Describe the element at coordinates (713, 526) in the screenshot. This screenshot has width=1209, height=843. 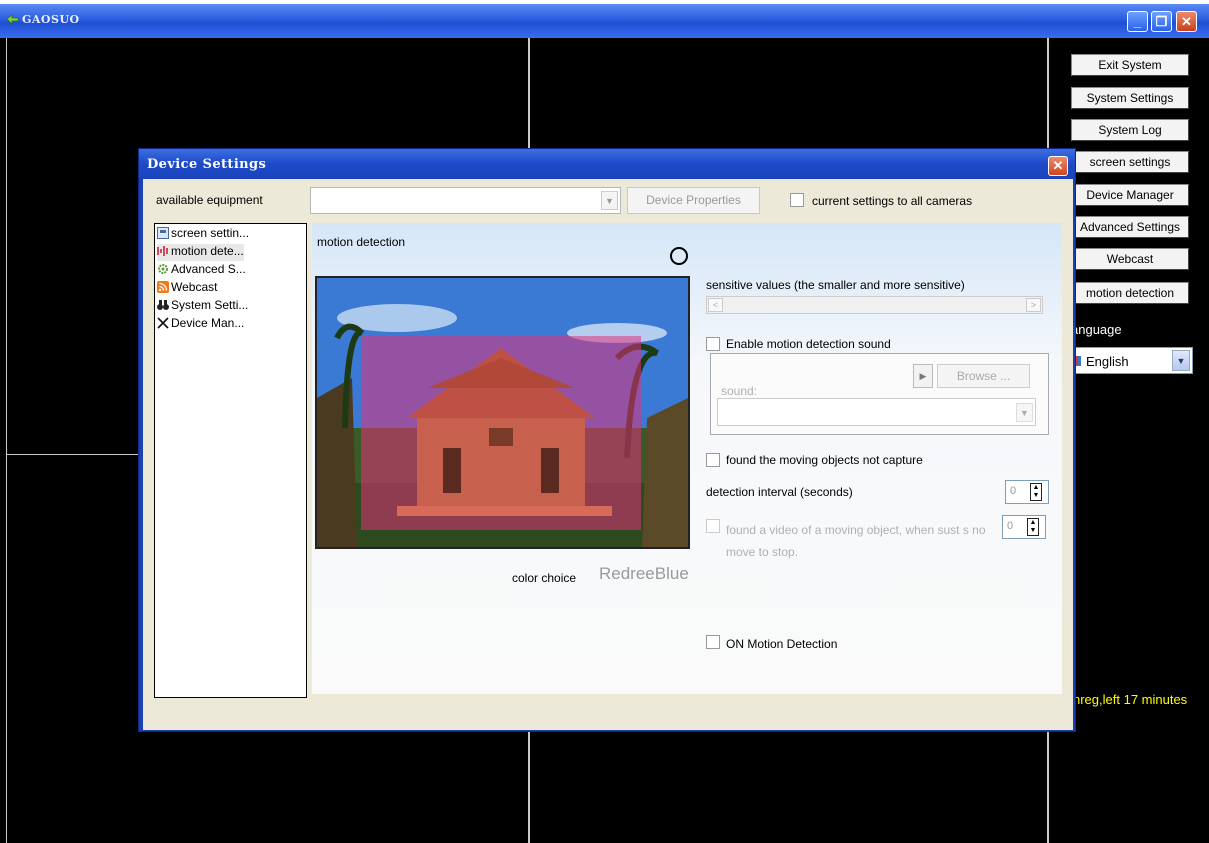
I see `stop-when-still-checkbox` at that location.